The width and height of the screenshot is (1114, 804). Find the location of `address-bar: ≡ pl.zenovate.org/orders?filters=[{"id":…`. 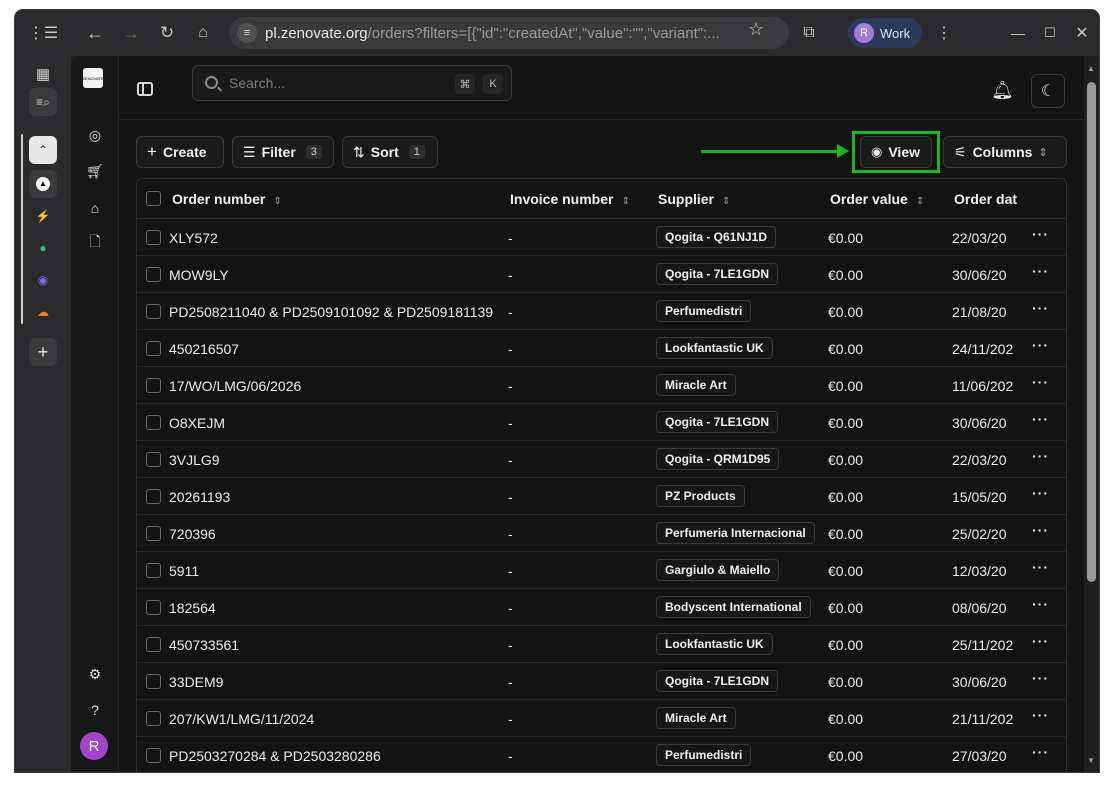

address-bar: ≡ pl.zenovate.org/orders?filters=[{"id":… is located at coordinates (509, 33).